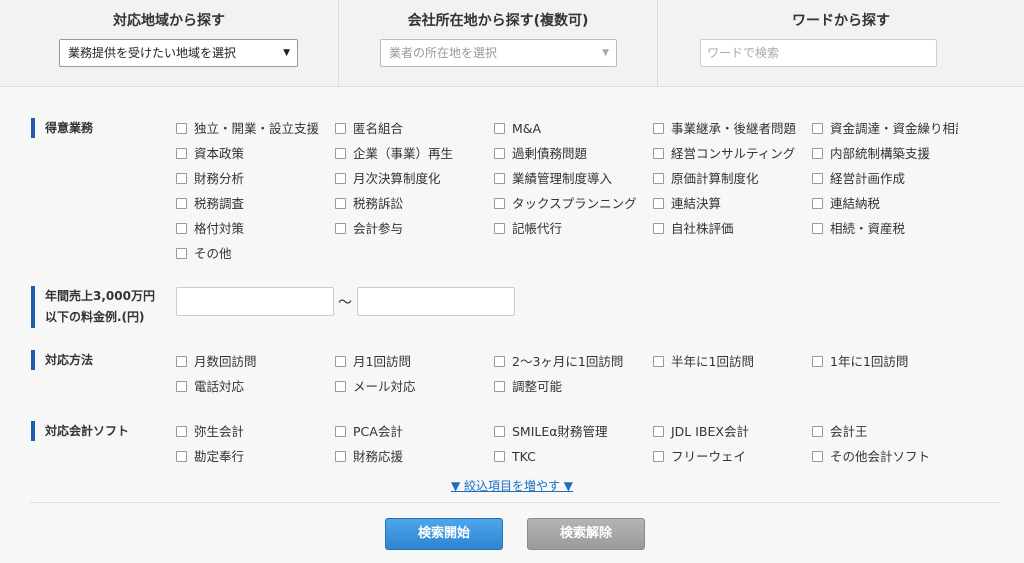 The image size is (1024, 563). What do you see at coordinates (726, 129) in the screenshot?
I see `checkbox-item: 事業継承・後継者問題` at bounding box center [726, 129].